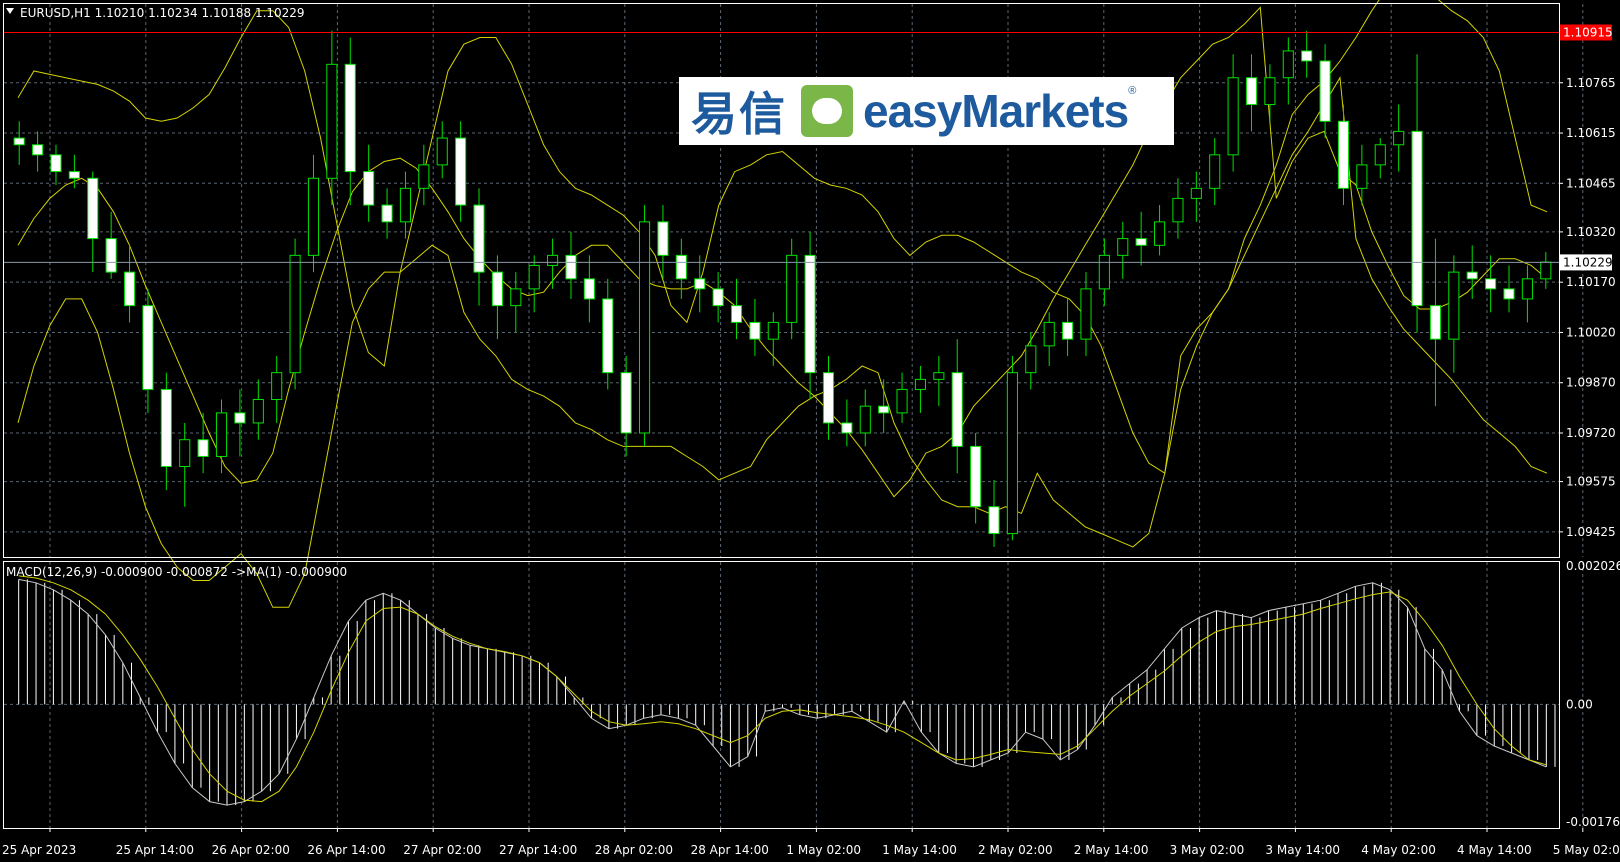 This screenshot has height=862, width=1620. Describe the element at coordinates (10, 11) in the screenshot. I see `collapse-triangle-icon` at that location.